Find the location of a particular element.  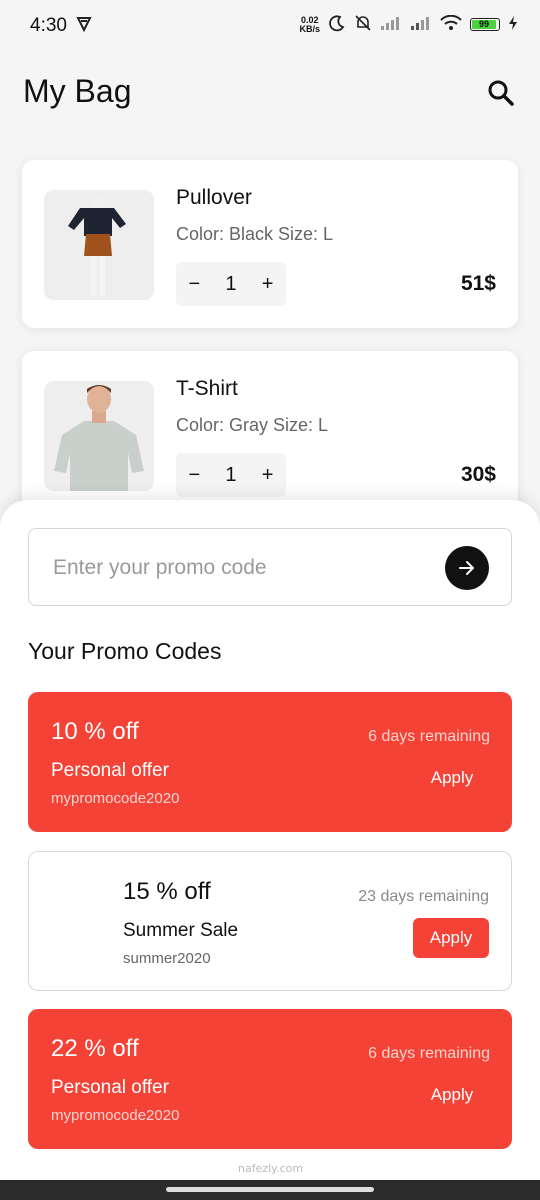

signal-icon is located at coordinates (391, 24).